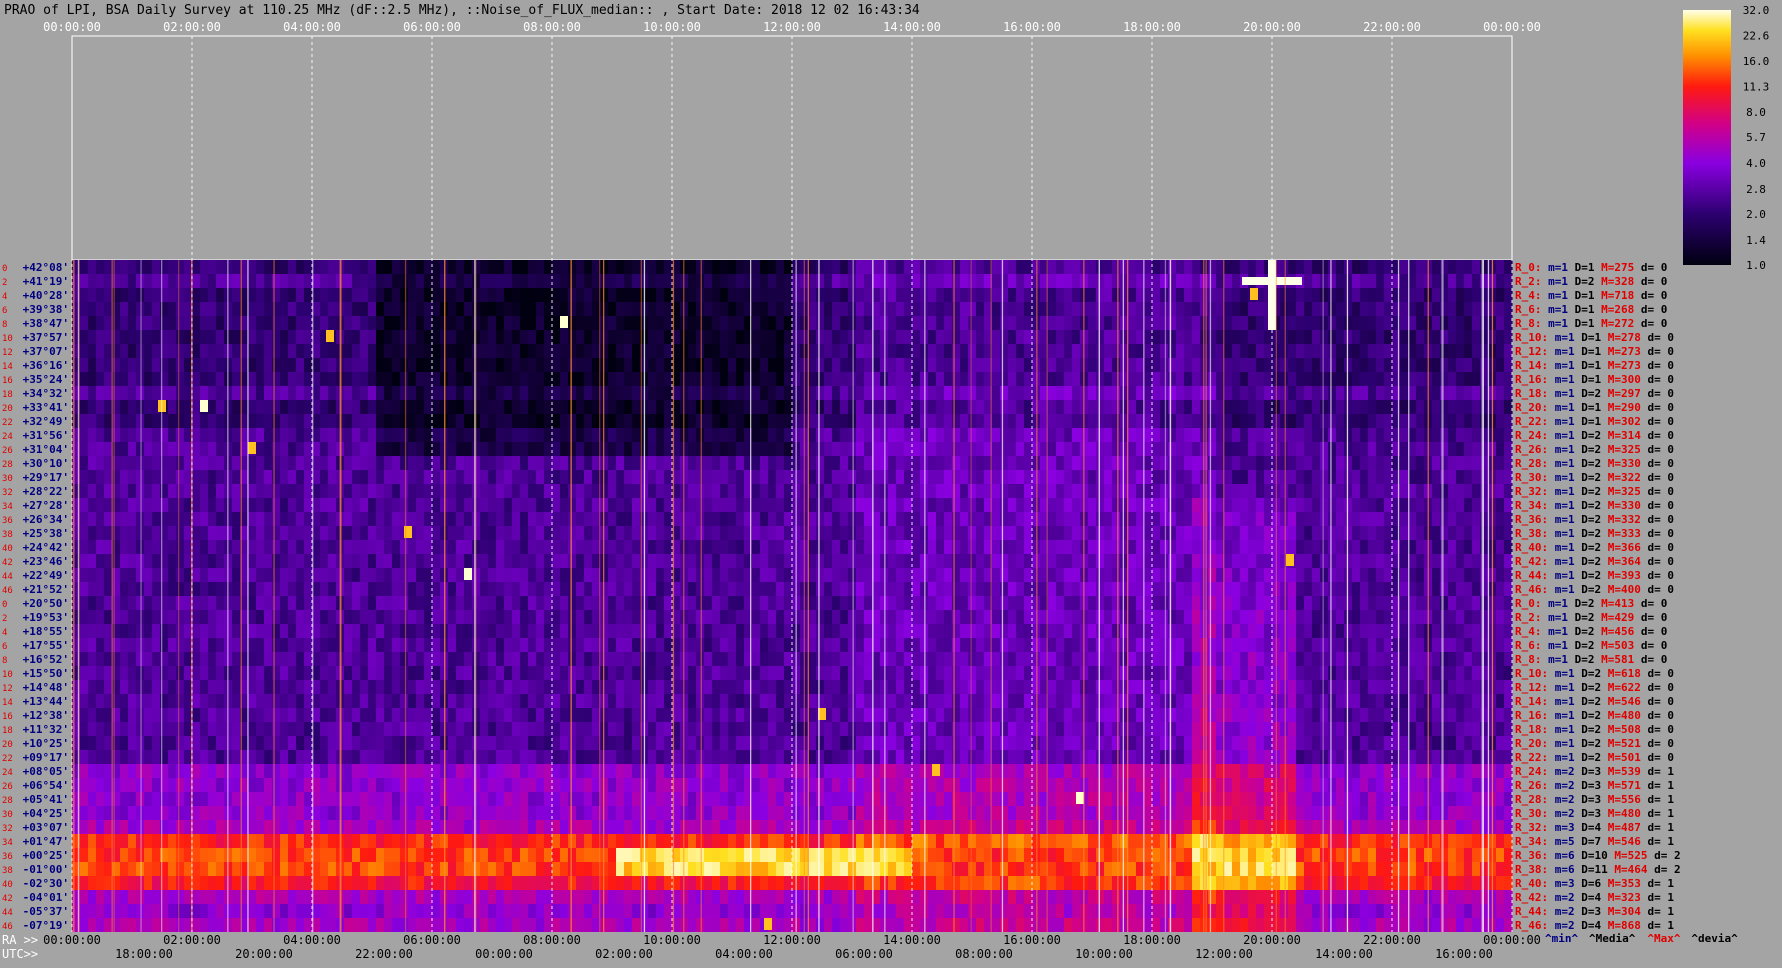  Describe the element at coordinates (912, 27) in the screenshot. I see `top-tick-label: 14:00:00` at that location.